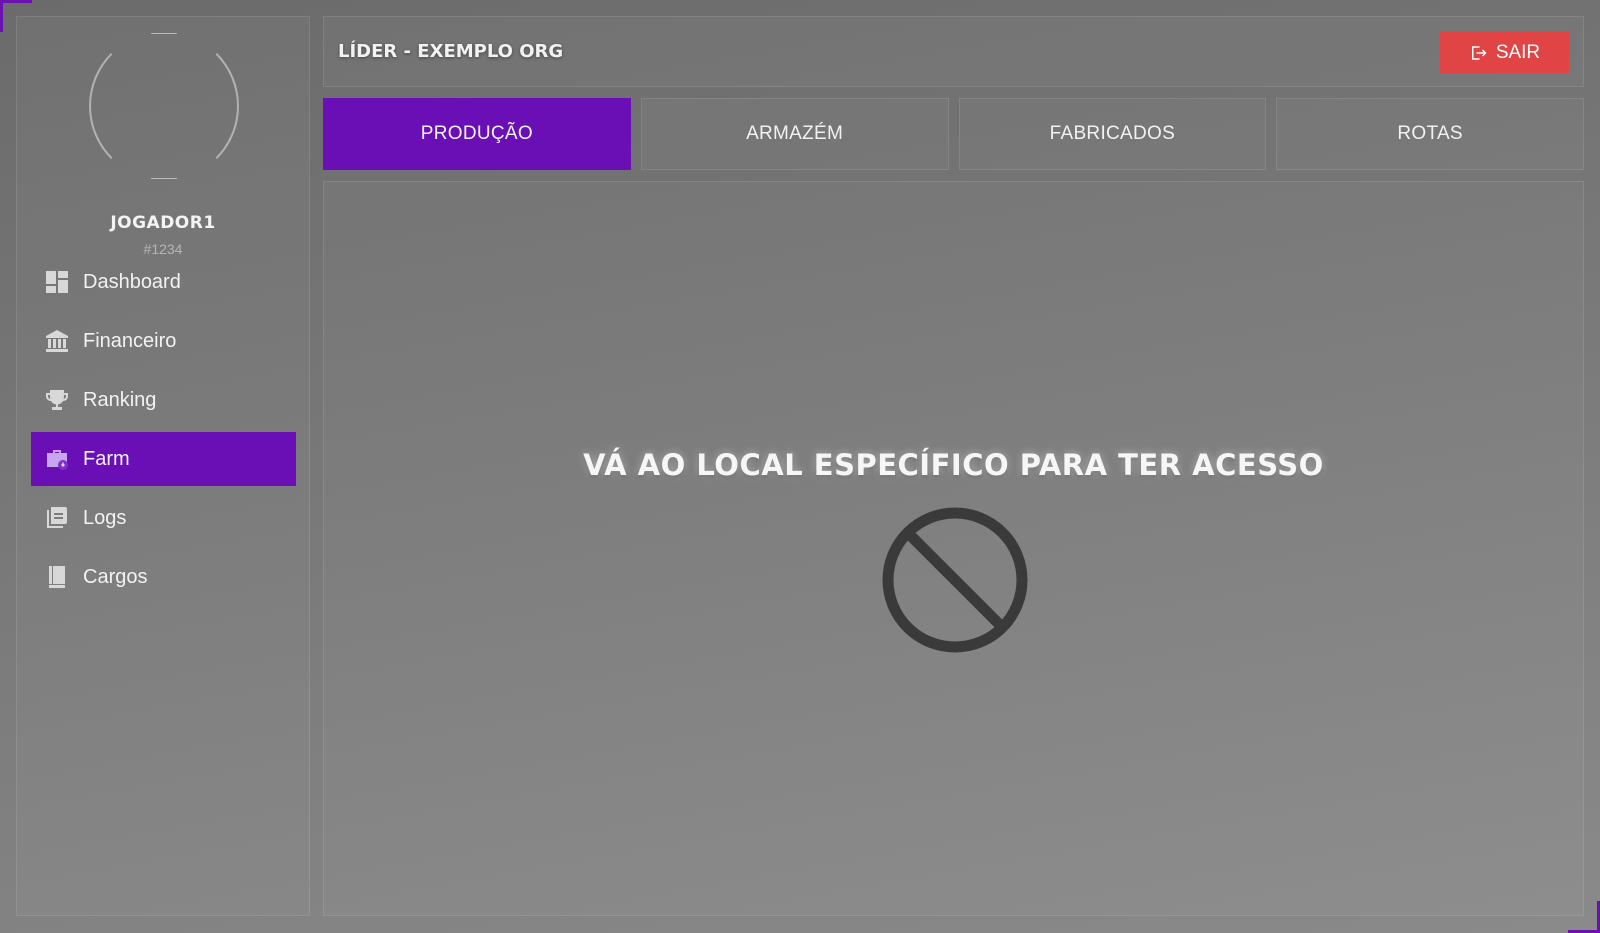 The width and height of the screenshot is (1600, 933). Describe the element at coordinates (955, 580) in the screenshot. I see `blocked-icon` at that location.